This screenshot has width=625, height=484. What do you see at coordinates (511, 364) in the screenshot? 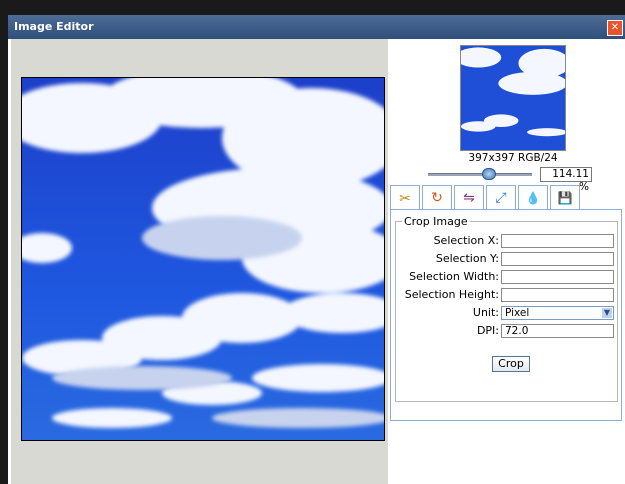
I see `crop-button: Crop` at bounding box center [511, 364].